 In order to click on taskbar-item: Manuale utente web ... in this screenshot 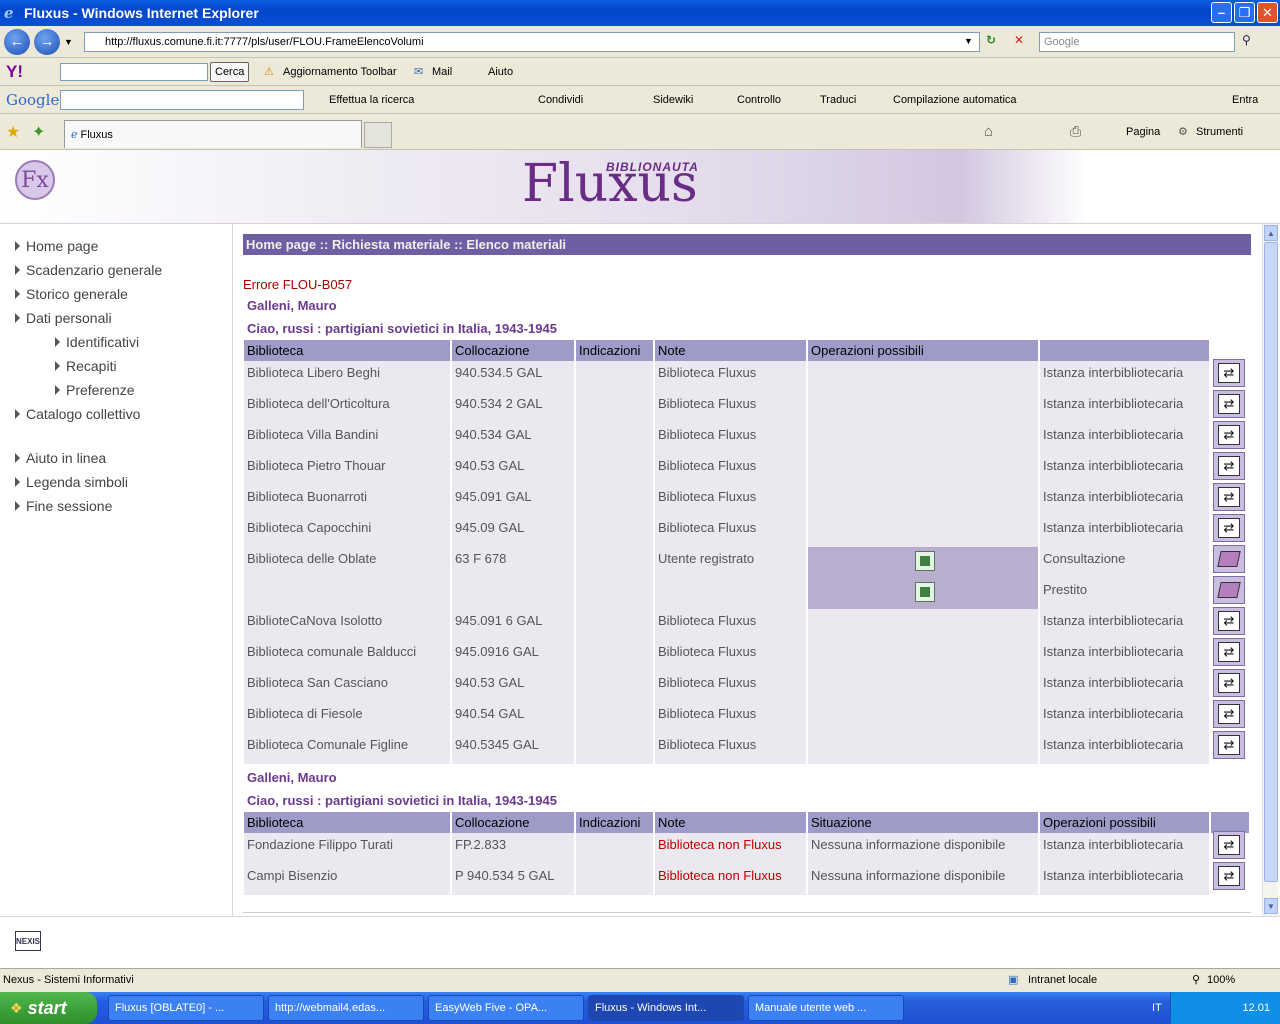, I will do `click(826, 1008)`.